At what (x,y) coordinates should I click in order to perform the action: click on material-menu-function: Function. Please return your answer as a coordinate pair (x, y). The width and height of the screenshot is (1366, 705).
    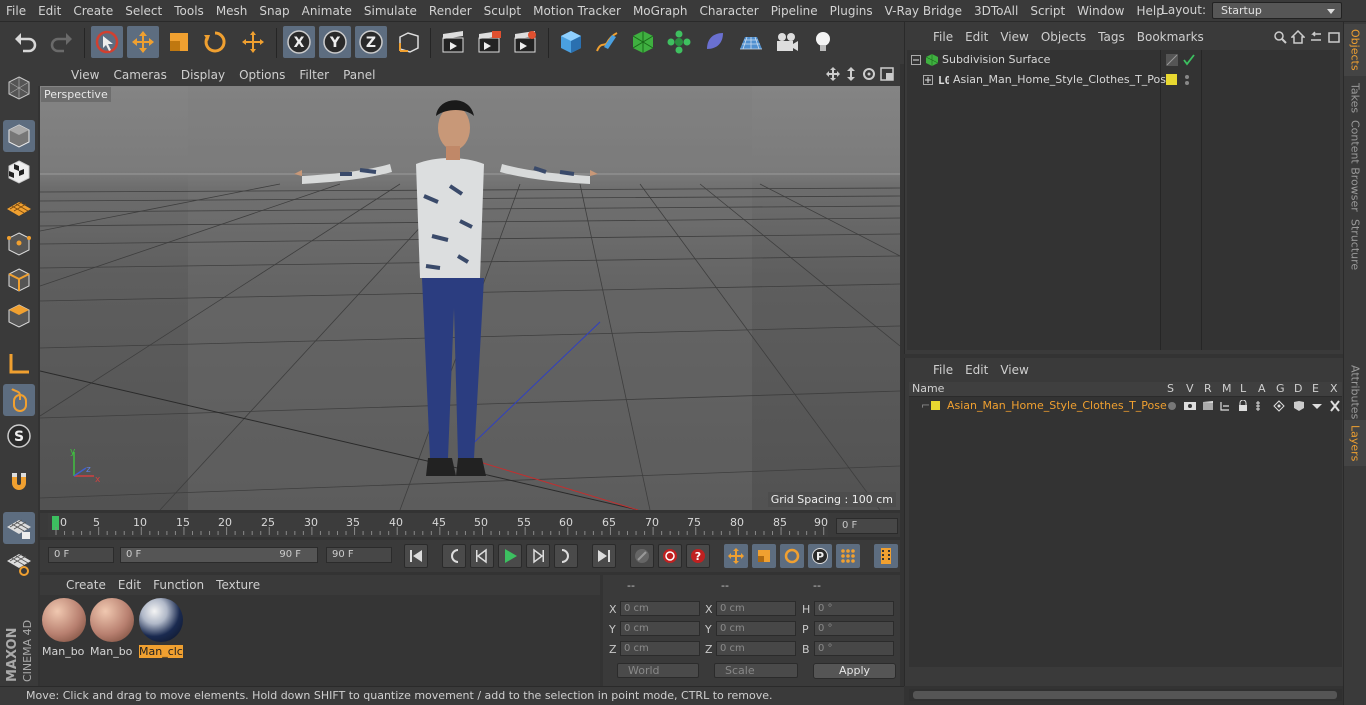
    Looking at the image, I should click on (178, 585).